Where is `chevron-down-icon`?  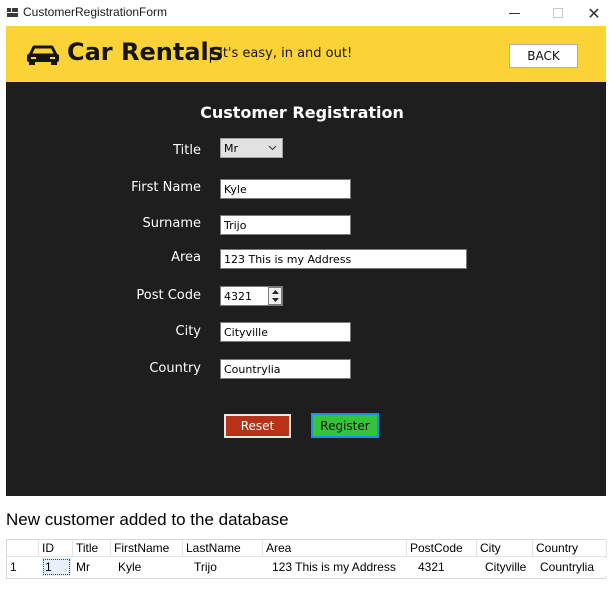 chevron-down-icon is located at coordinates (272, 148).